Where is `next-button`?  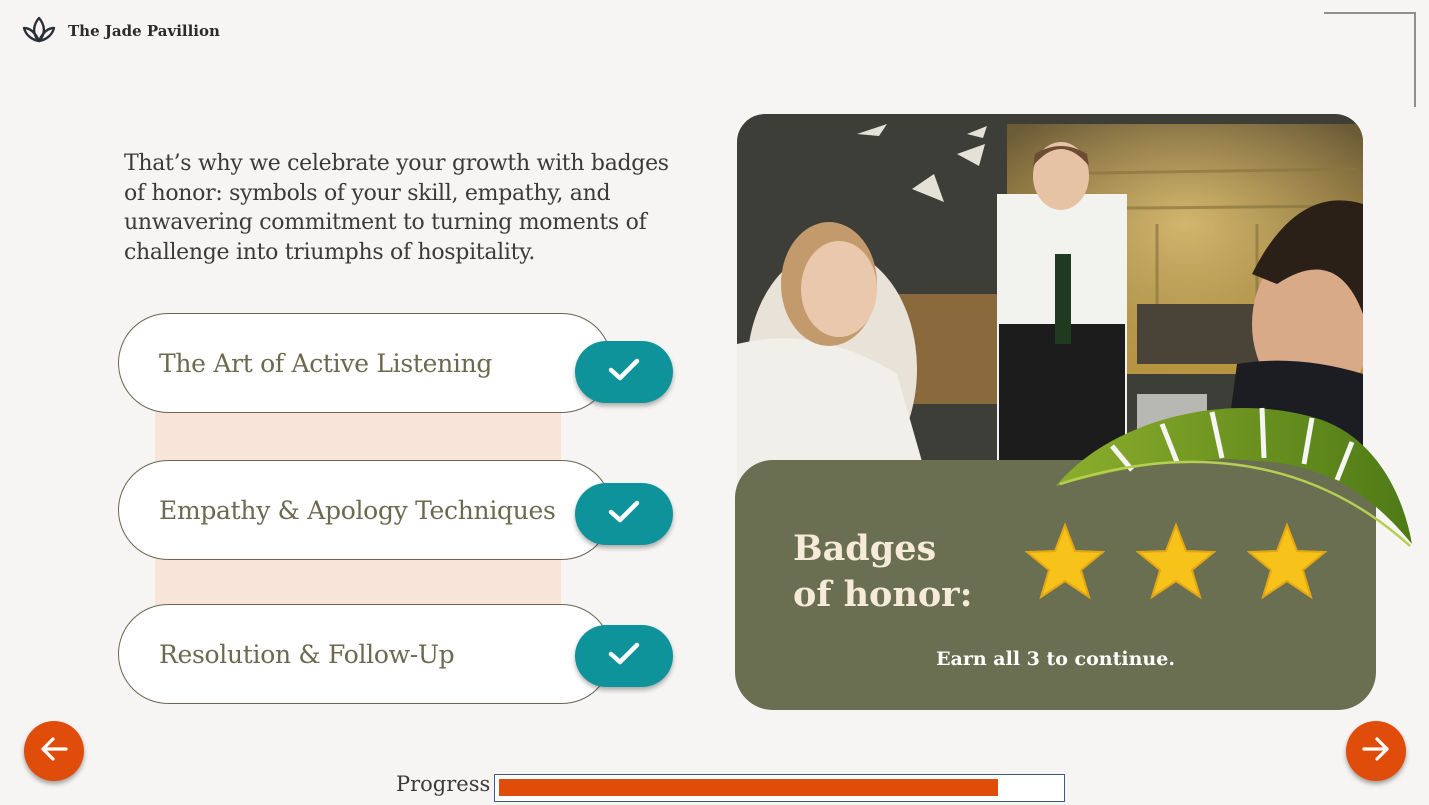 next-button is located at coordinates (1376, 751).